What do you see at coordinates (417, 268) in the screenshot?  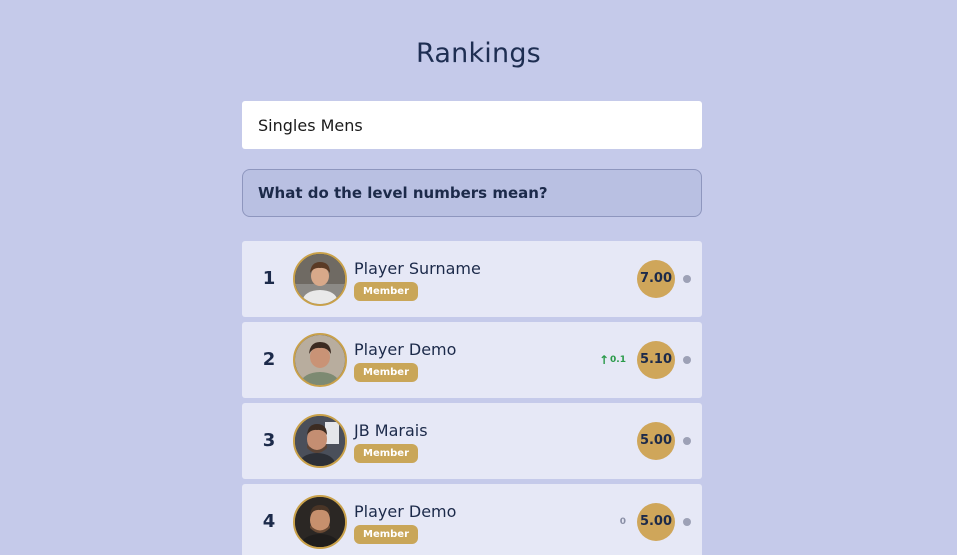 I see `player-name: Player Surname` at bounding box center [417, 268].